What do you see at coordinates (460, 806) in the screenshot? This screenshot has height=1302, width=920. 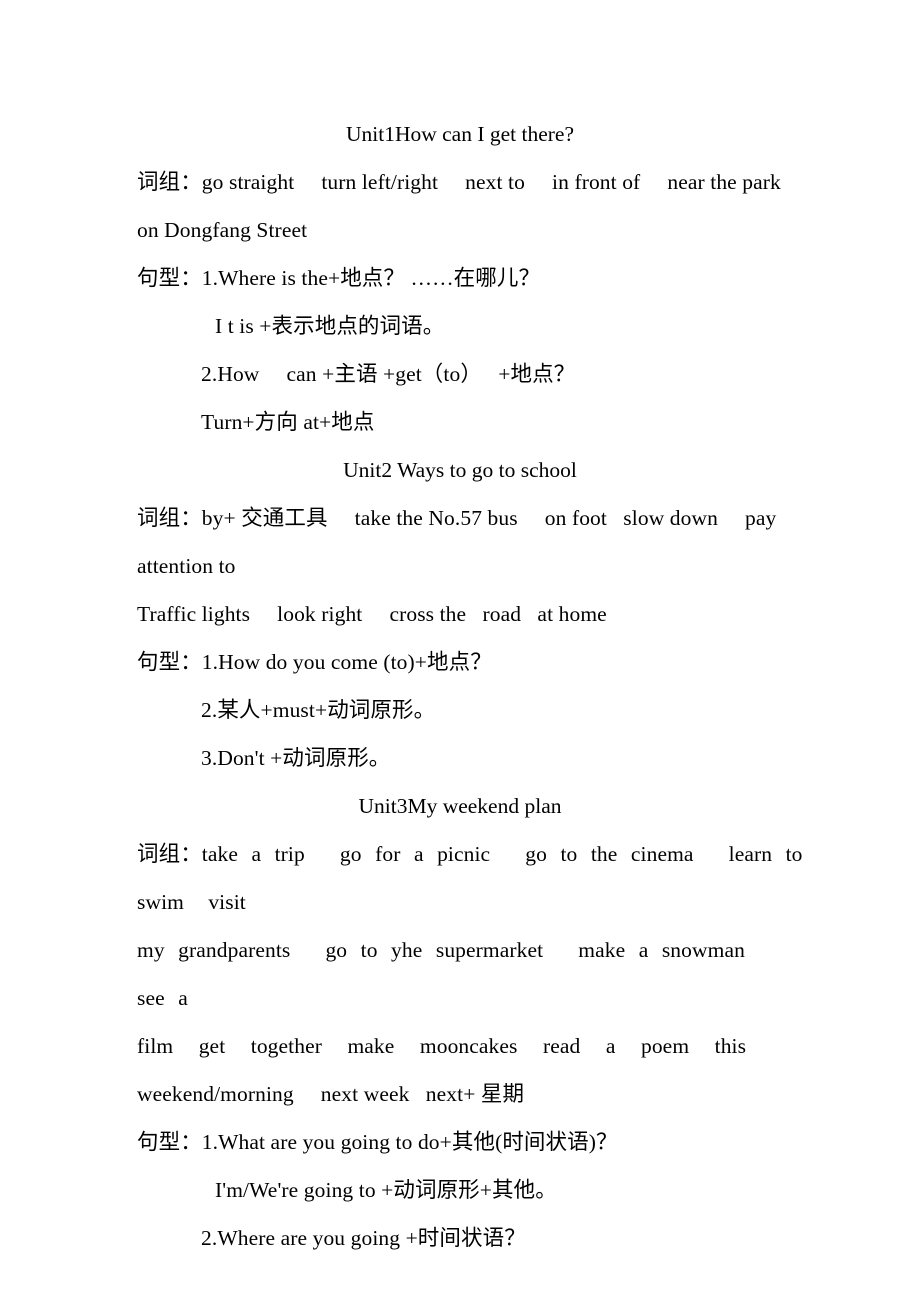 I see `unit3-heading: Unit3My weekend plan` at bounding box center [460, 806].